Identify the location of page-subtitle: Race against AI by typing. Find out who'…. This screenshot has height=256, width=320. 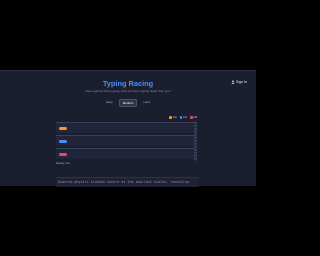
(128, 91).